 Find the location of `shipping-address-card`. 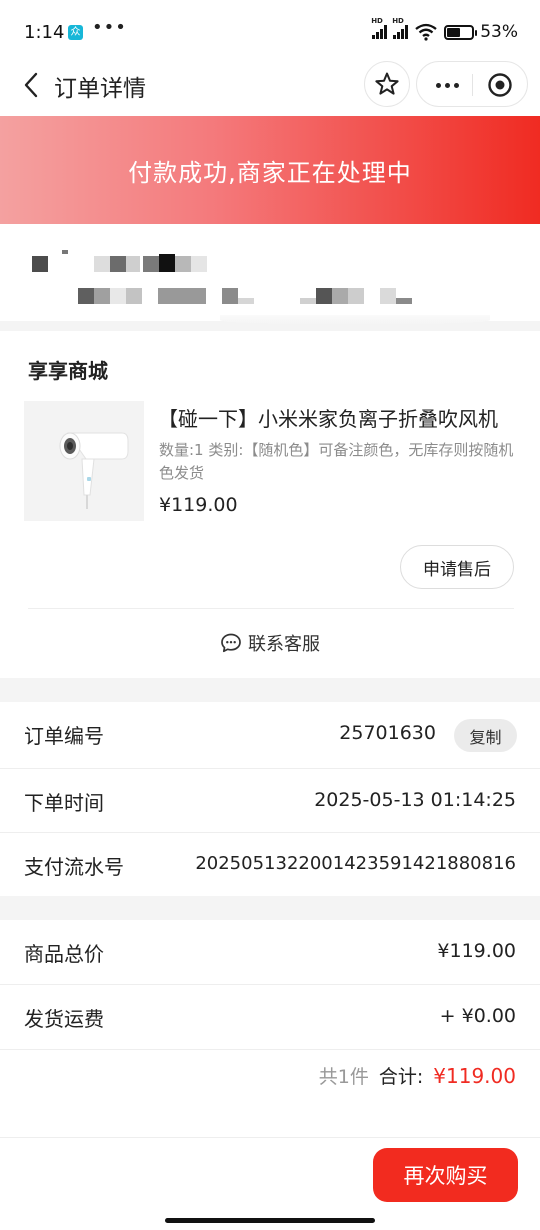

shipping-address-card is located at coordinates (270, 274).